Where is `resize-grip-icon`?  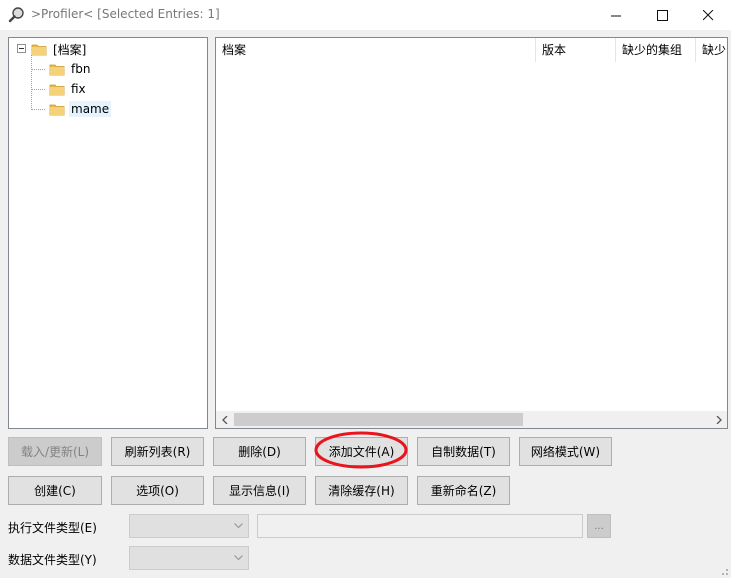
resize-grip-icon is located at coordinates (723, 571).